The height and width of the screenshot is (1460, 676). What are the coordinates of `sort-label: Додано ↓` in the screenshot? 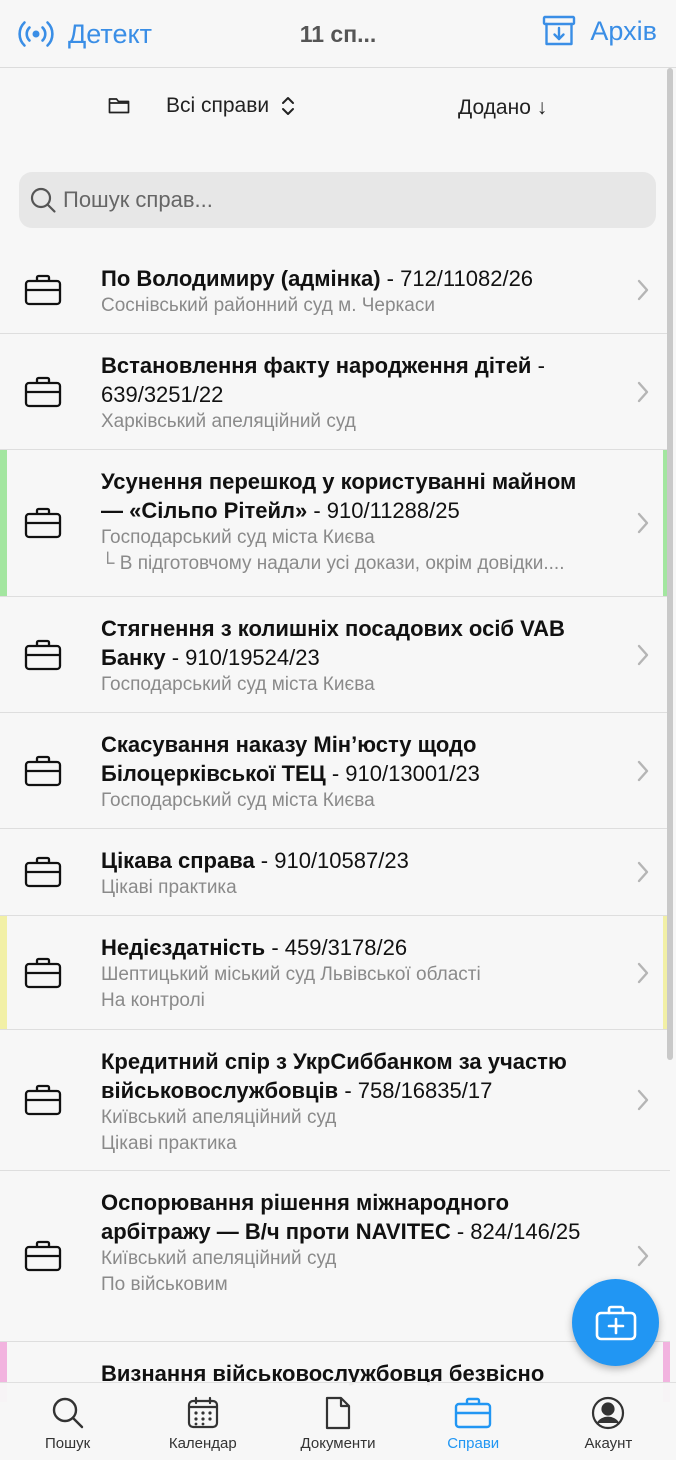 It's located at (503, 107).